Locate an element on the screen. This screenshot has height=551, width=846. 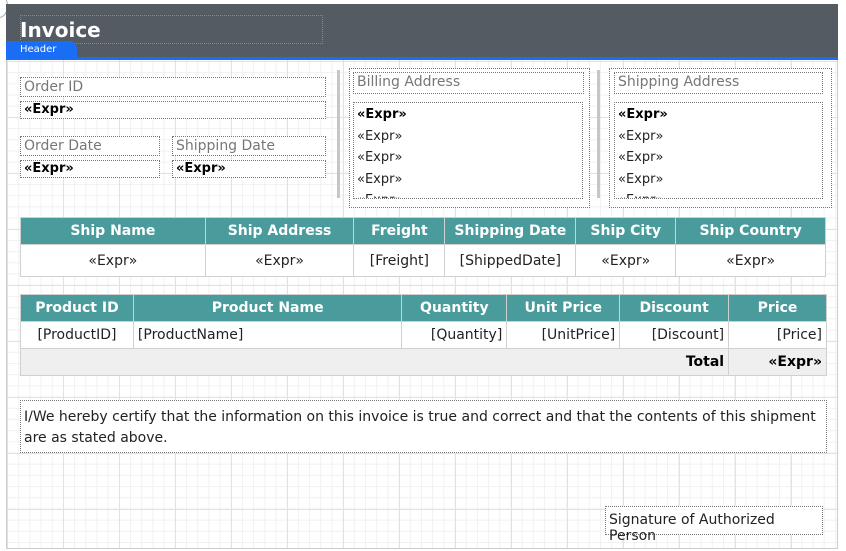
cell-unit-price: [UnitPrice] is located at coordinates (563, 335).